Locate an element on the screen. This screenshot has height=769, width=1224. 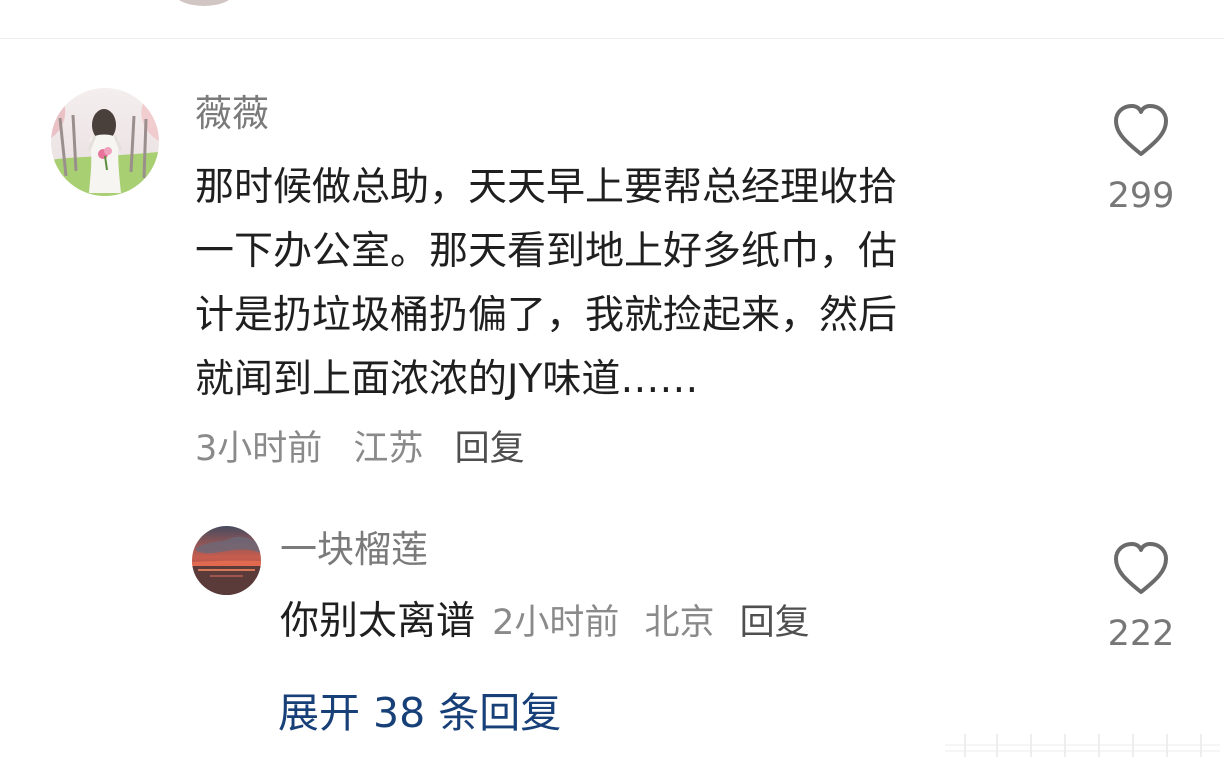
comment-reply-button: 回复 is located at coordinates (490, 449).